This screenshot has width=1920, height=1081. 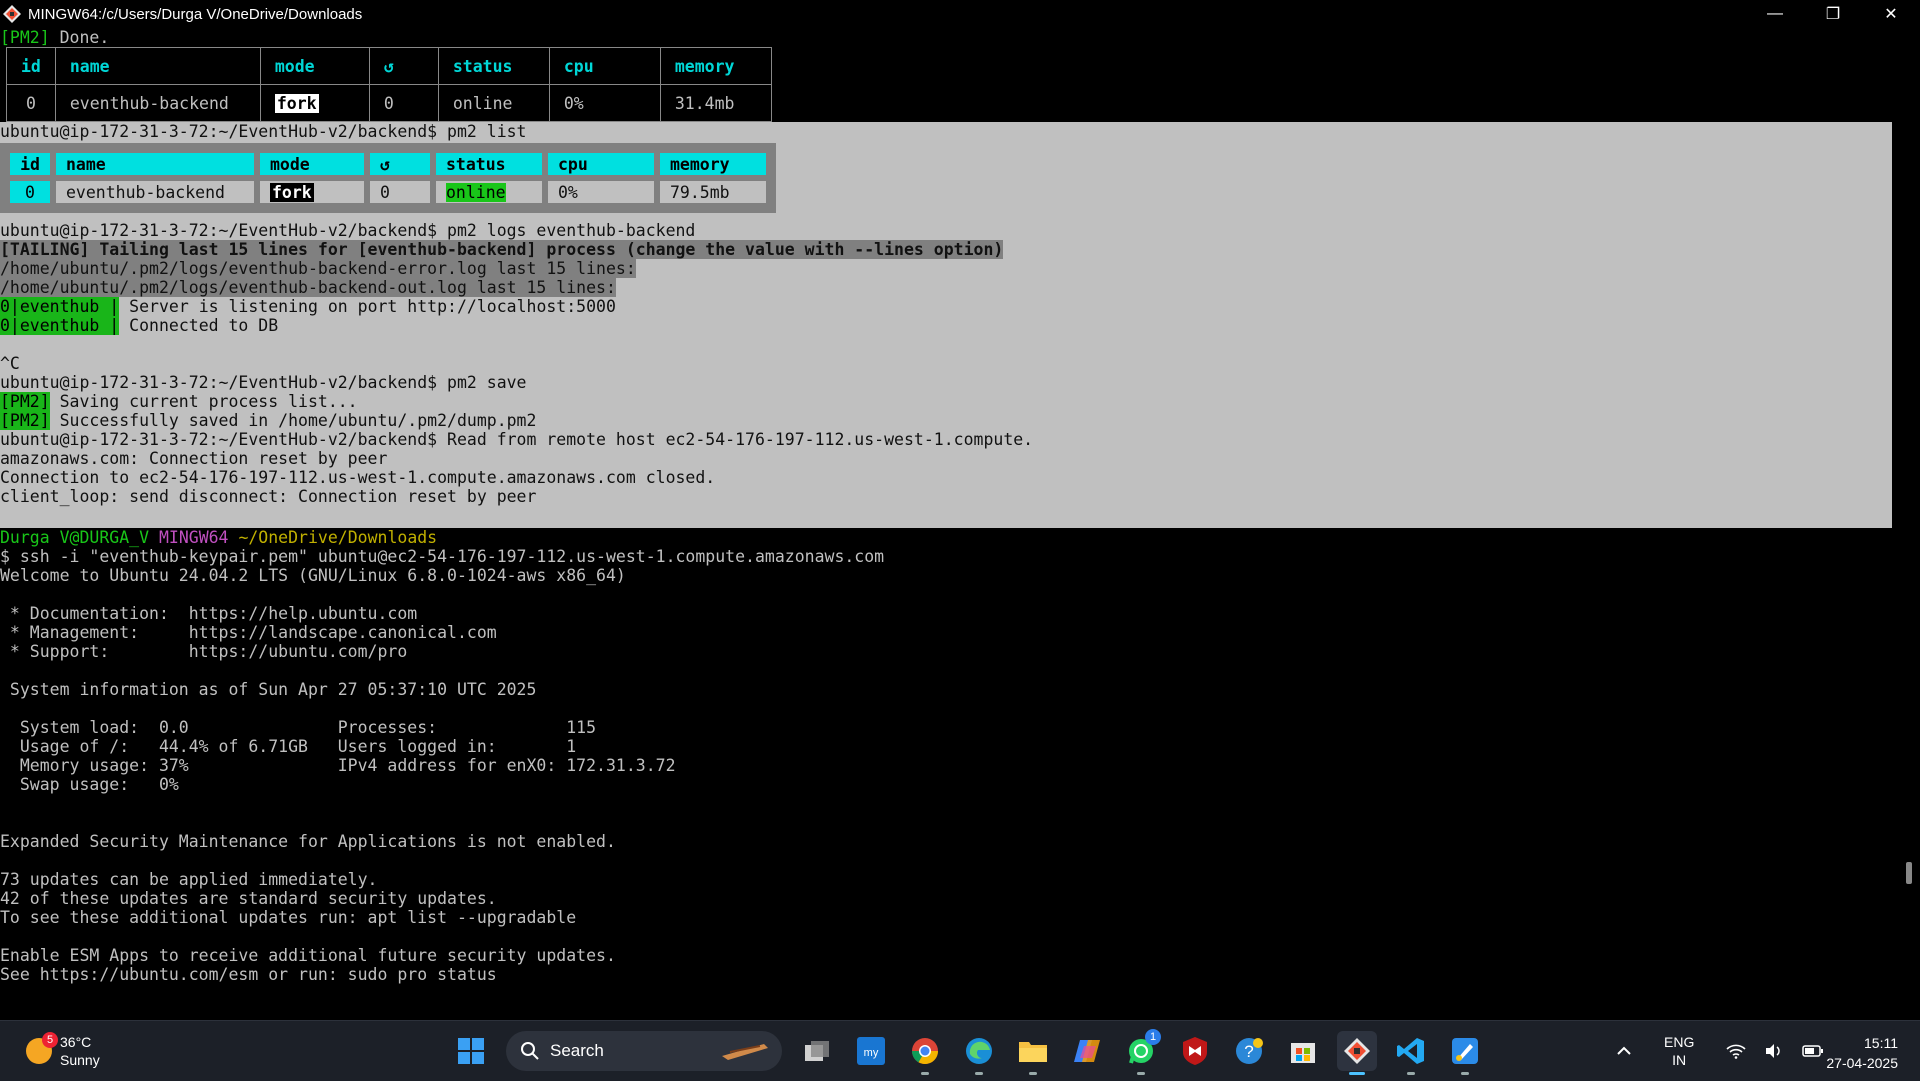 I want to click on task-view-icon, so click(x=817, y=1051).